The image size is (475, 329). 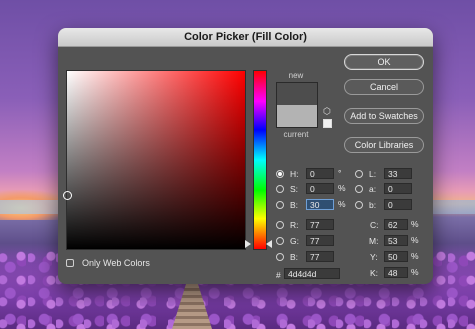 I want to click on new-label: new, so click(x=296, y=75).